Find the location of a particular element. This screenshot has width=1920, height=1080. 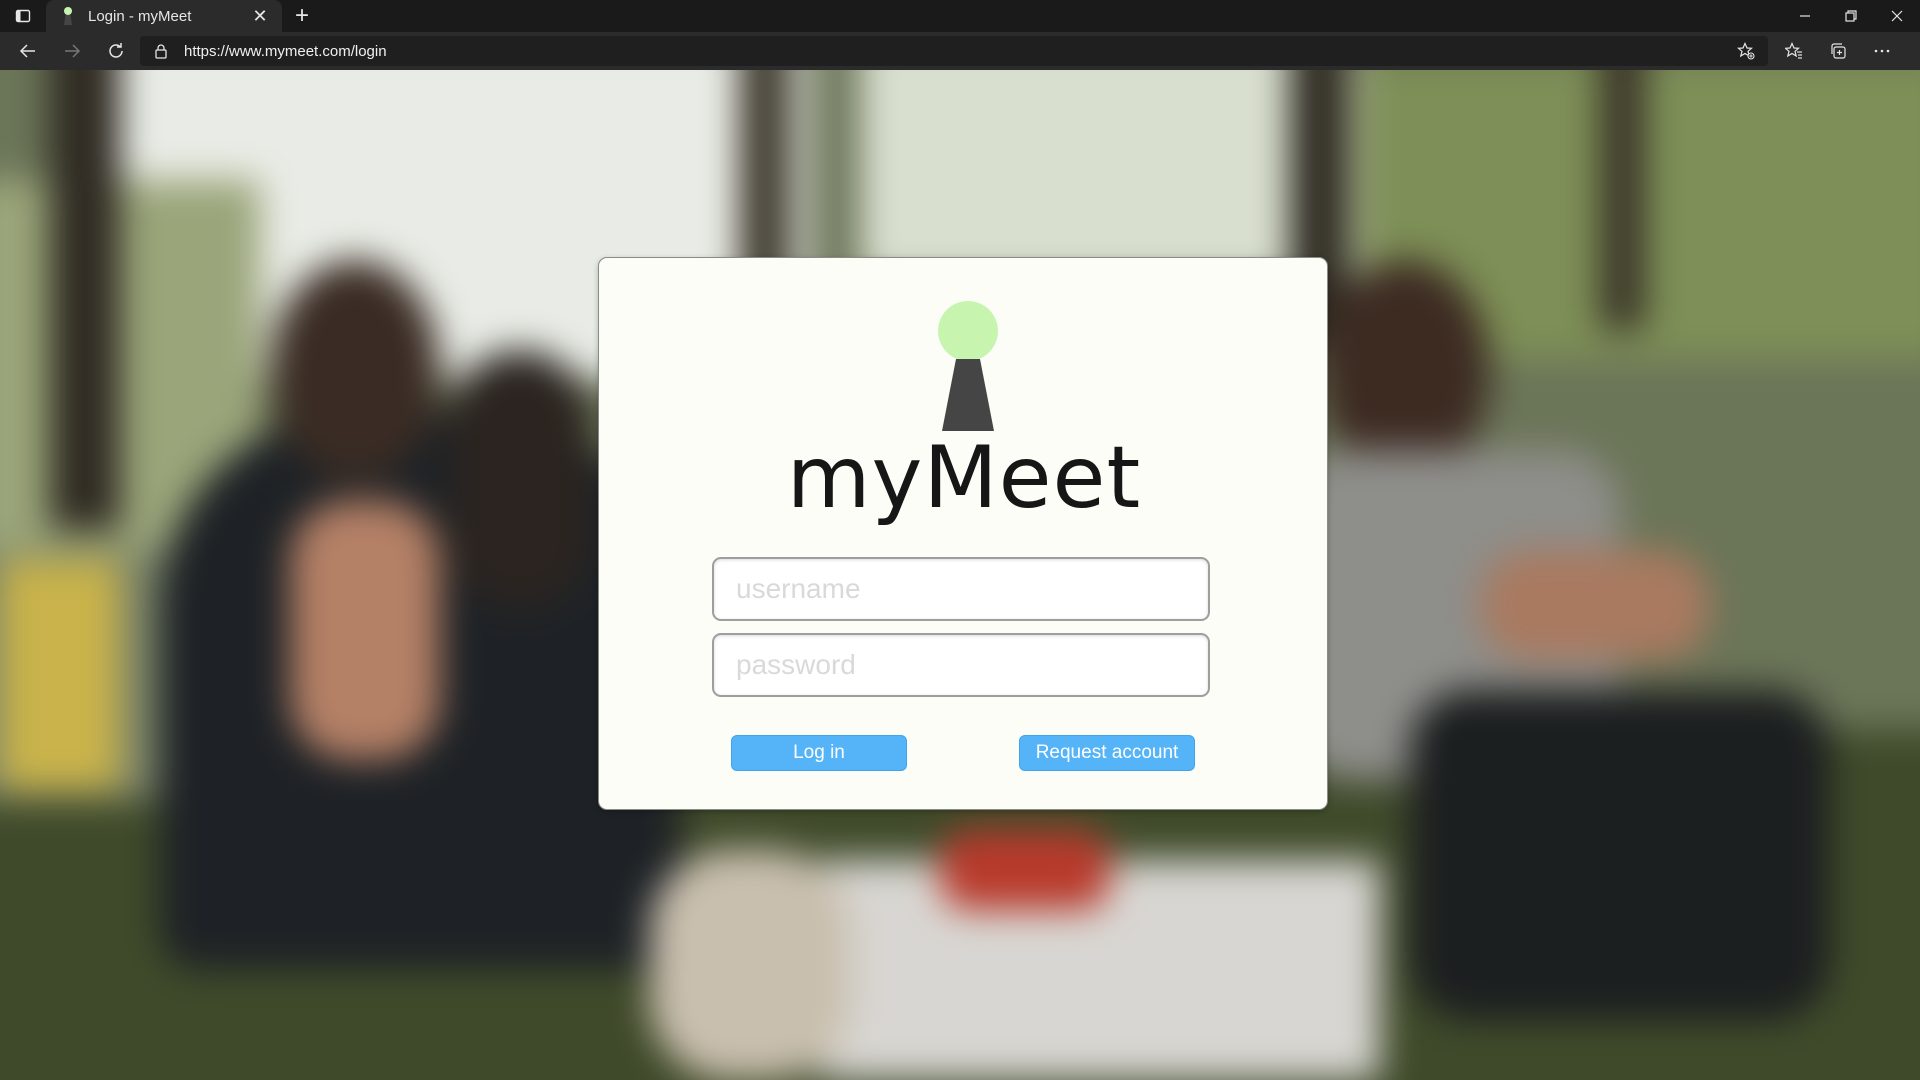

address-bar: https://www.mymeet.com/login is located at coordinates (954, 51).